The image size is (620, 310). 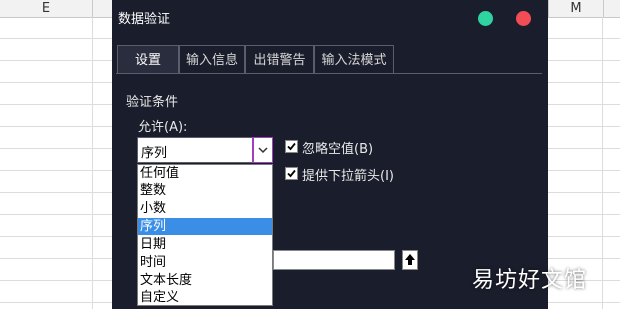 I want to click on list-item: 自定义, so click(x=205, y=297).